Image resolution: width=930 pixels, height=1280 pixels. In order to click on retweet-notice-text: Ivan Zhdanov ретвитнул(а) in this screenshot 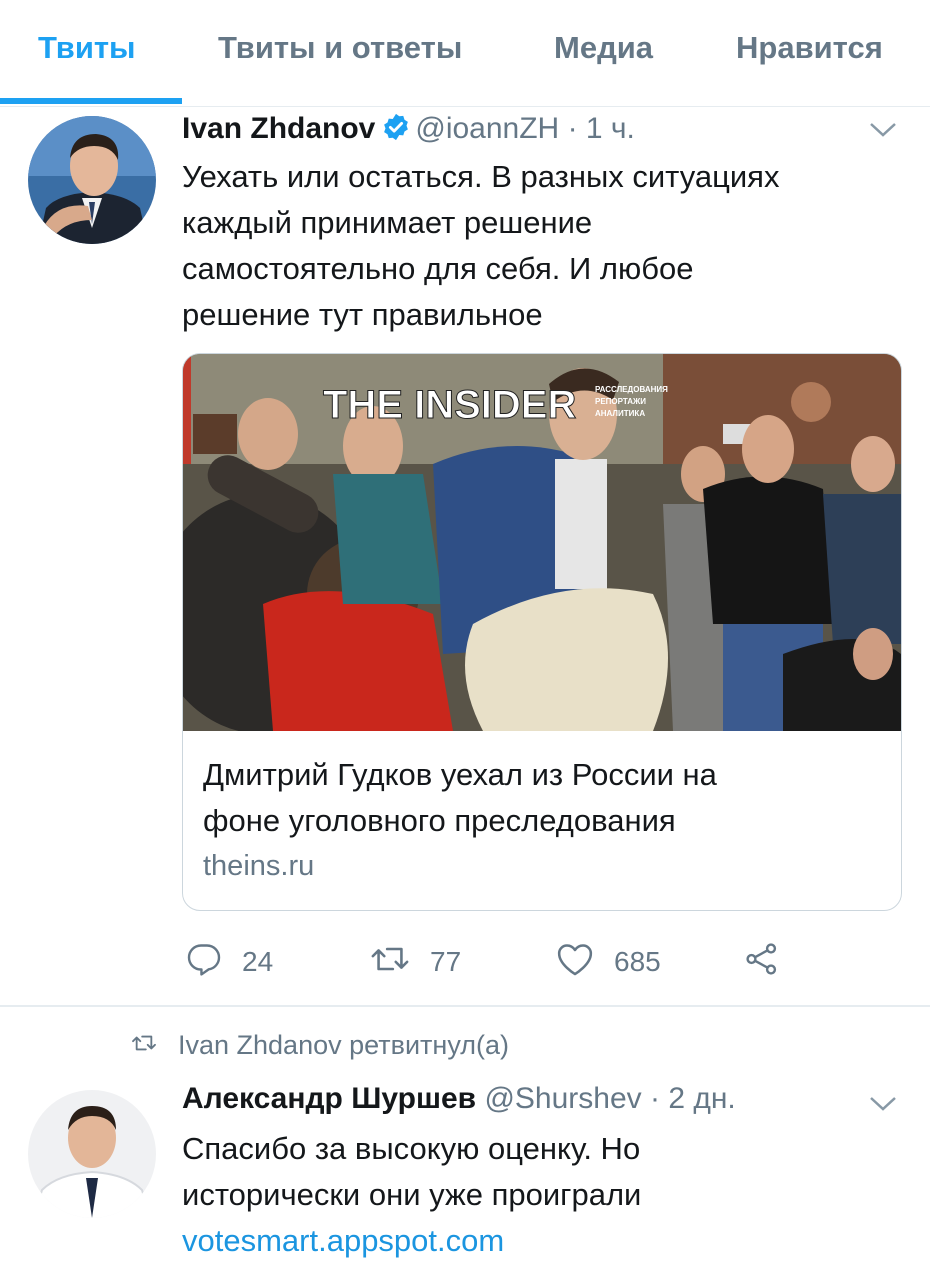, I will do `click(343, 1045)`.